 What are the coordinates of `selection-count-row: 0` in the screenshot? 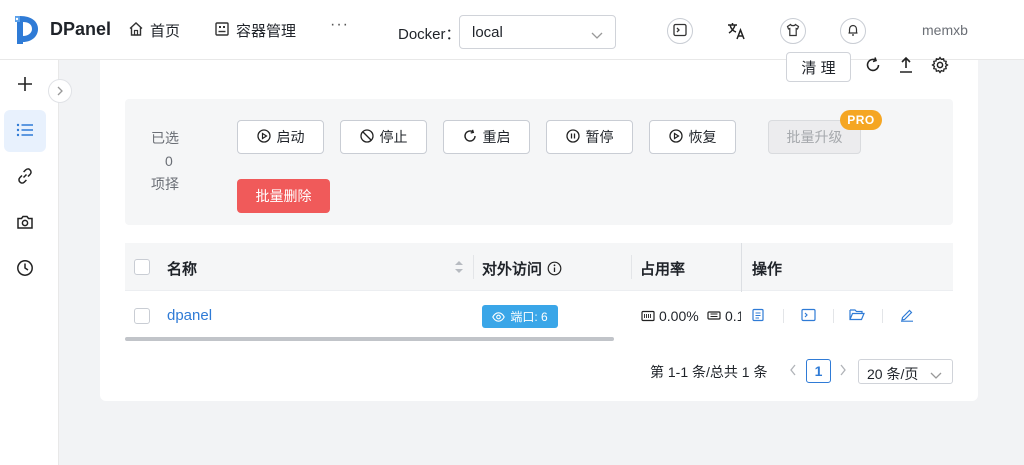 It's located at (181, 161).